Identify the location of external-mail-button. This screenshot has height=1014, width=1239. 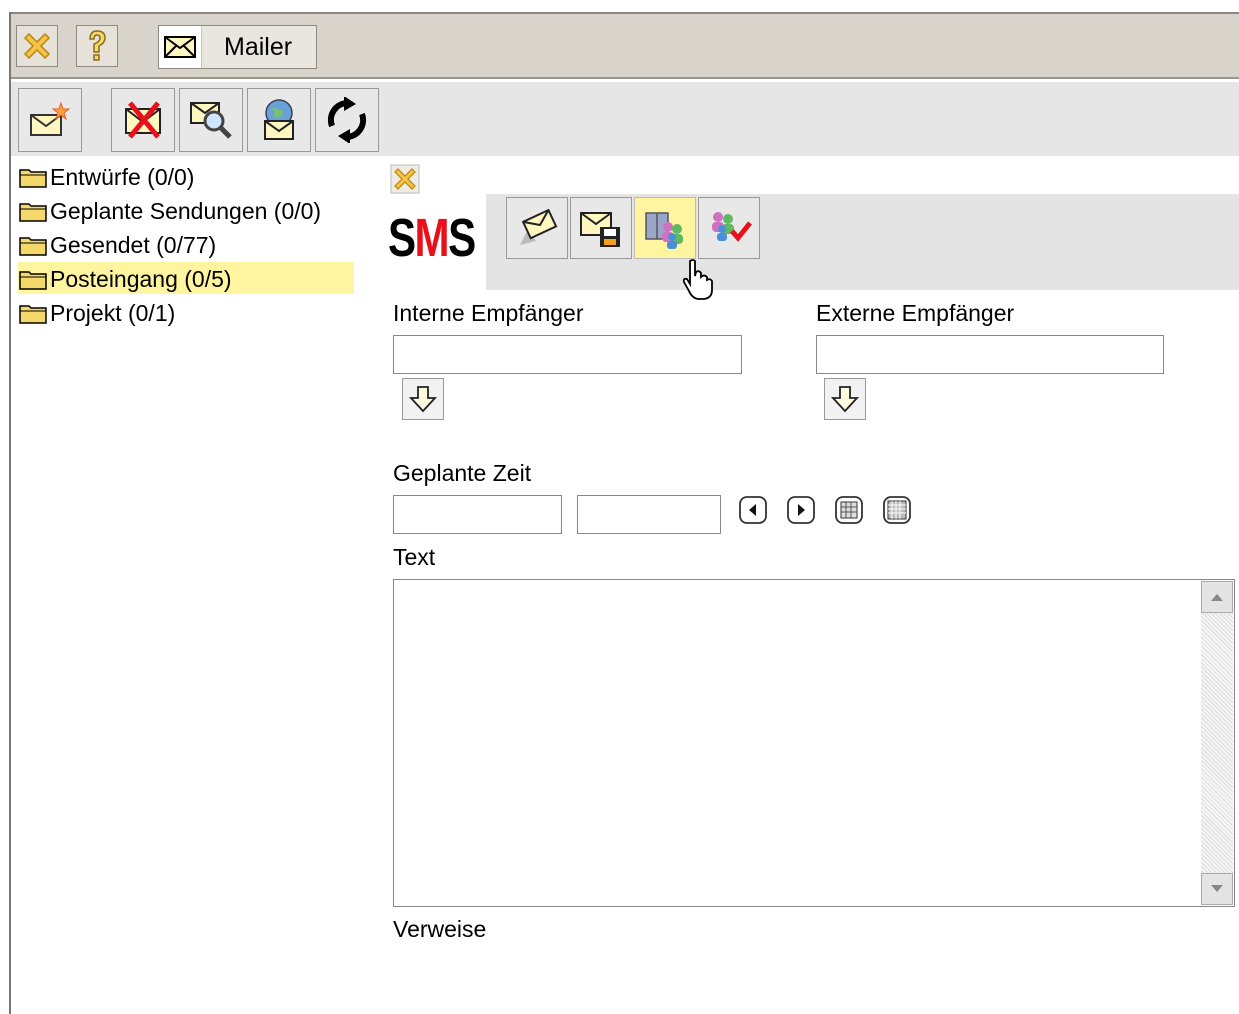
(279, 120).